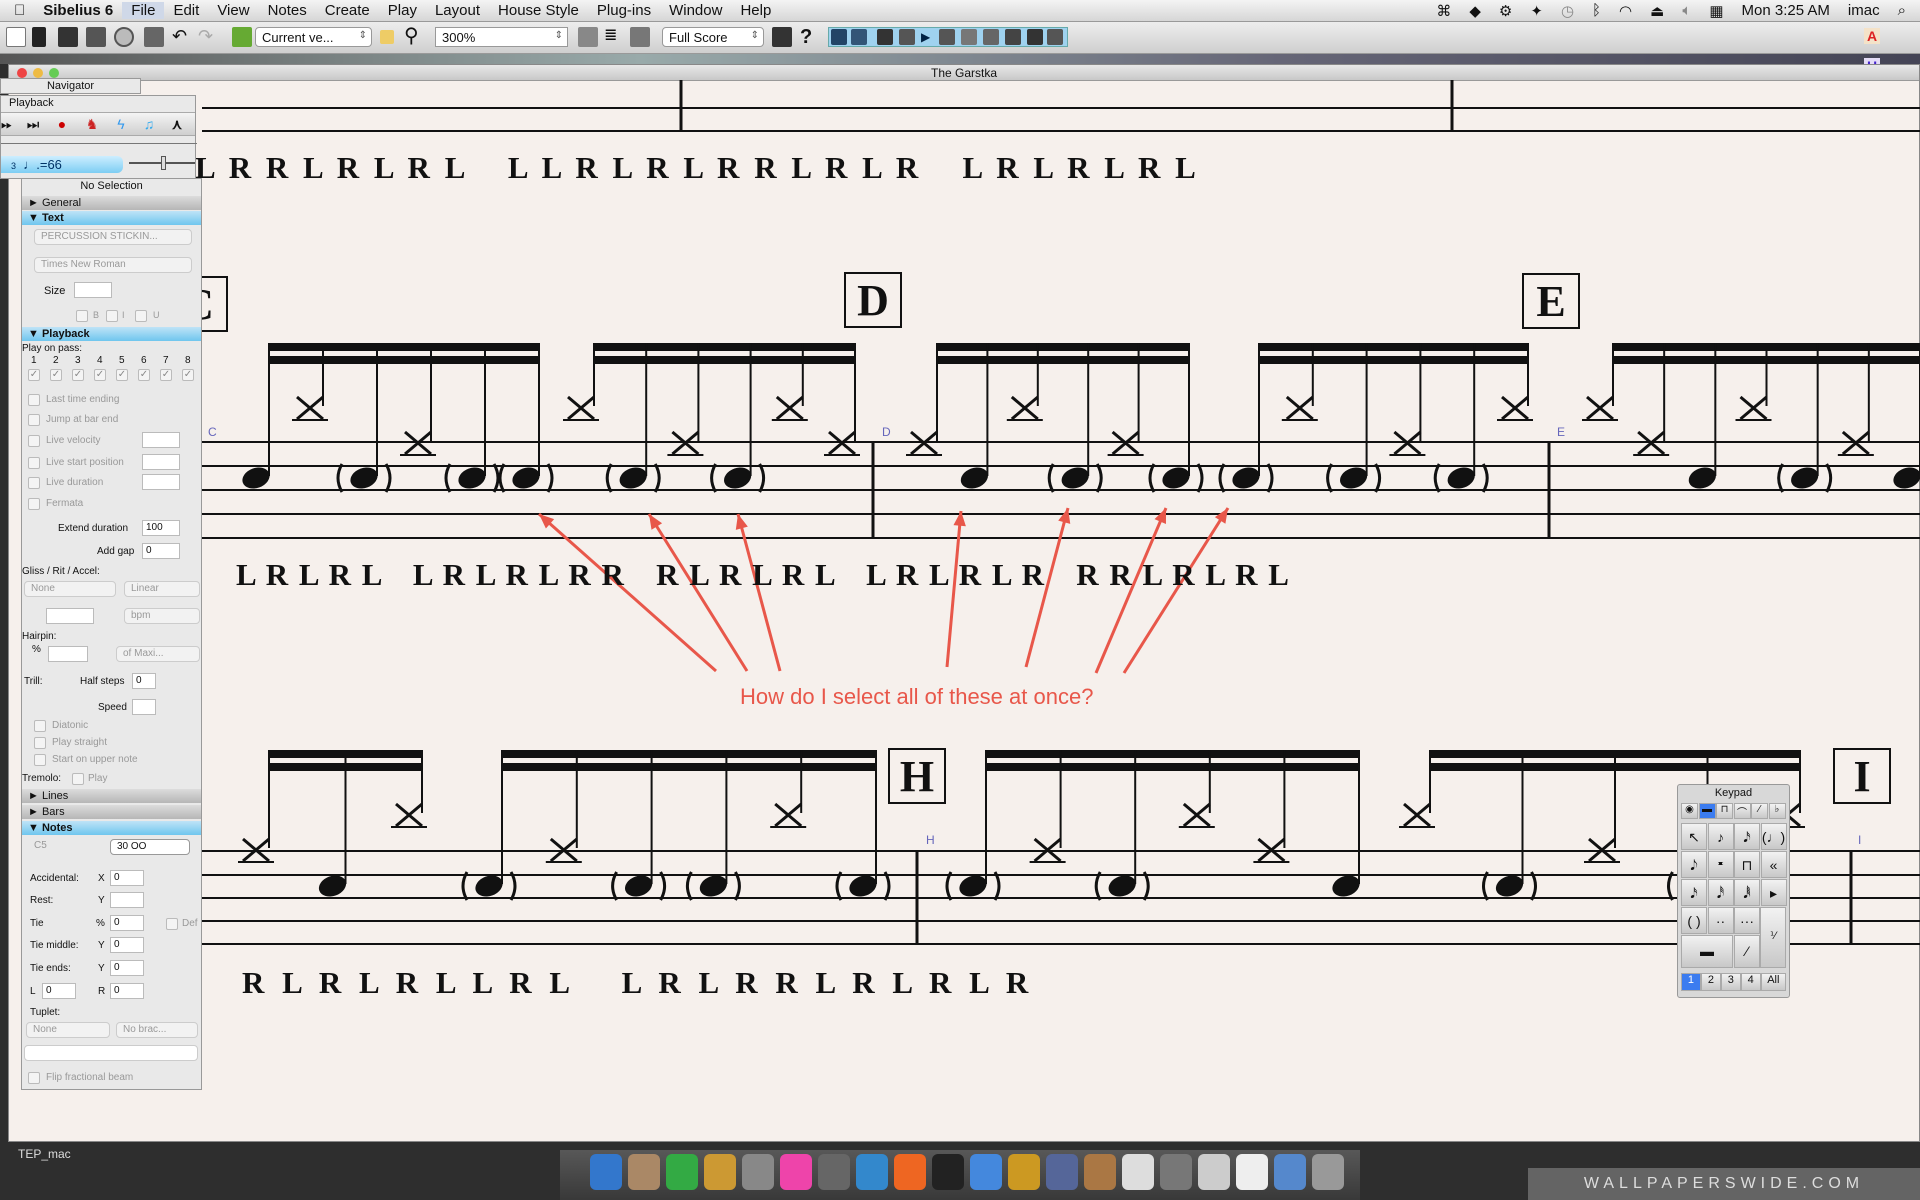  Describe the element at coordinates (111, 334) in the screenshot. I see `section-playback: ▼ Playback` at that location.